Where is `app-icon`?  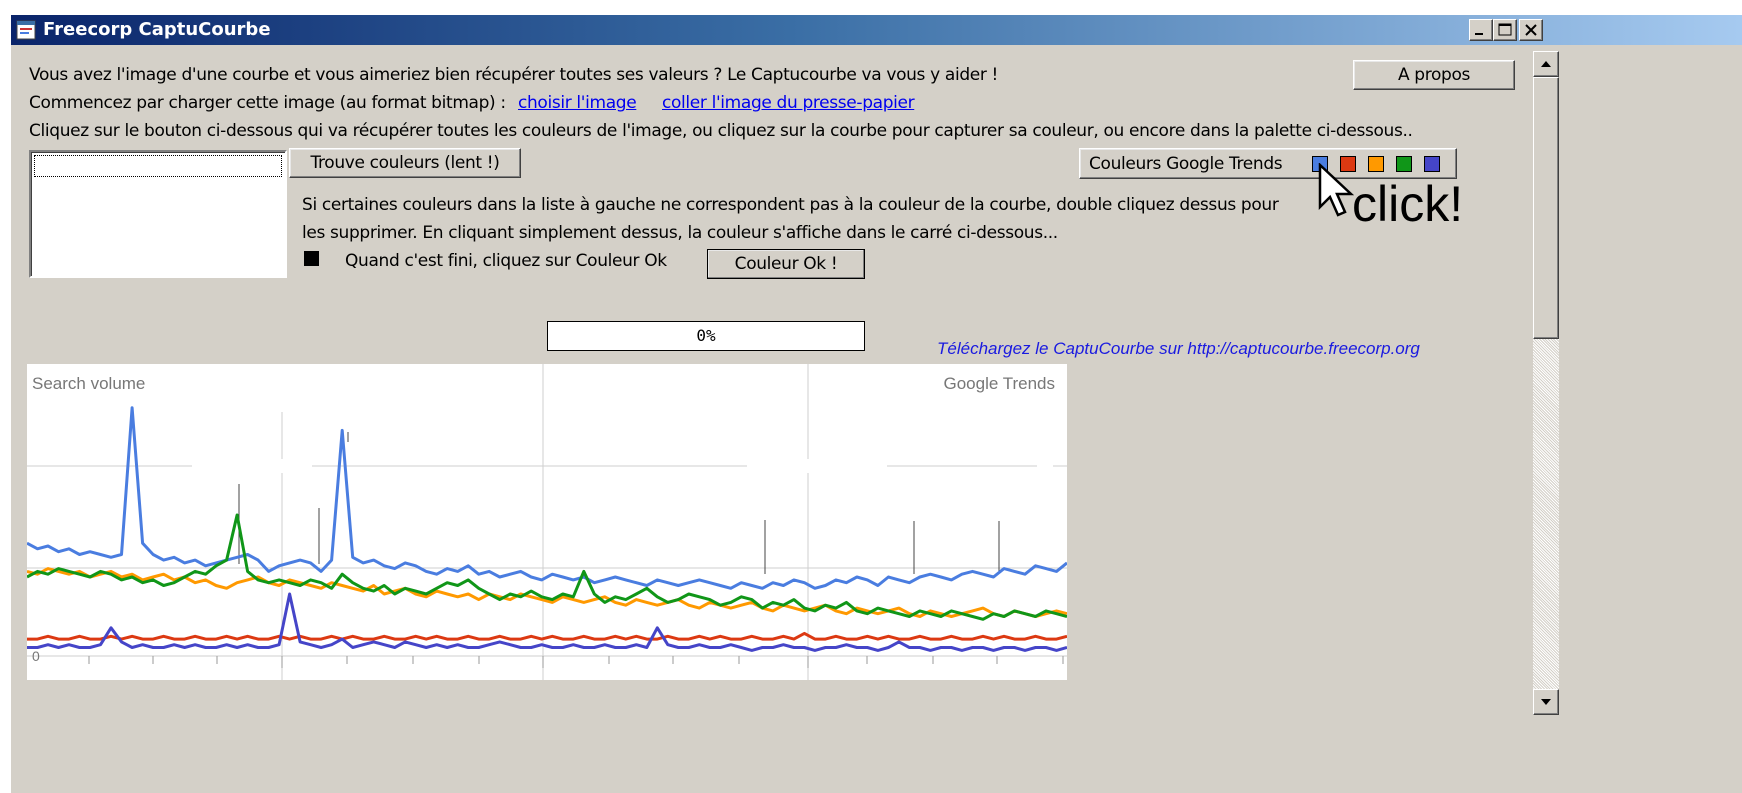 app-icon is located at coordinates (26, 30).